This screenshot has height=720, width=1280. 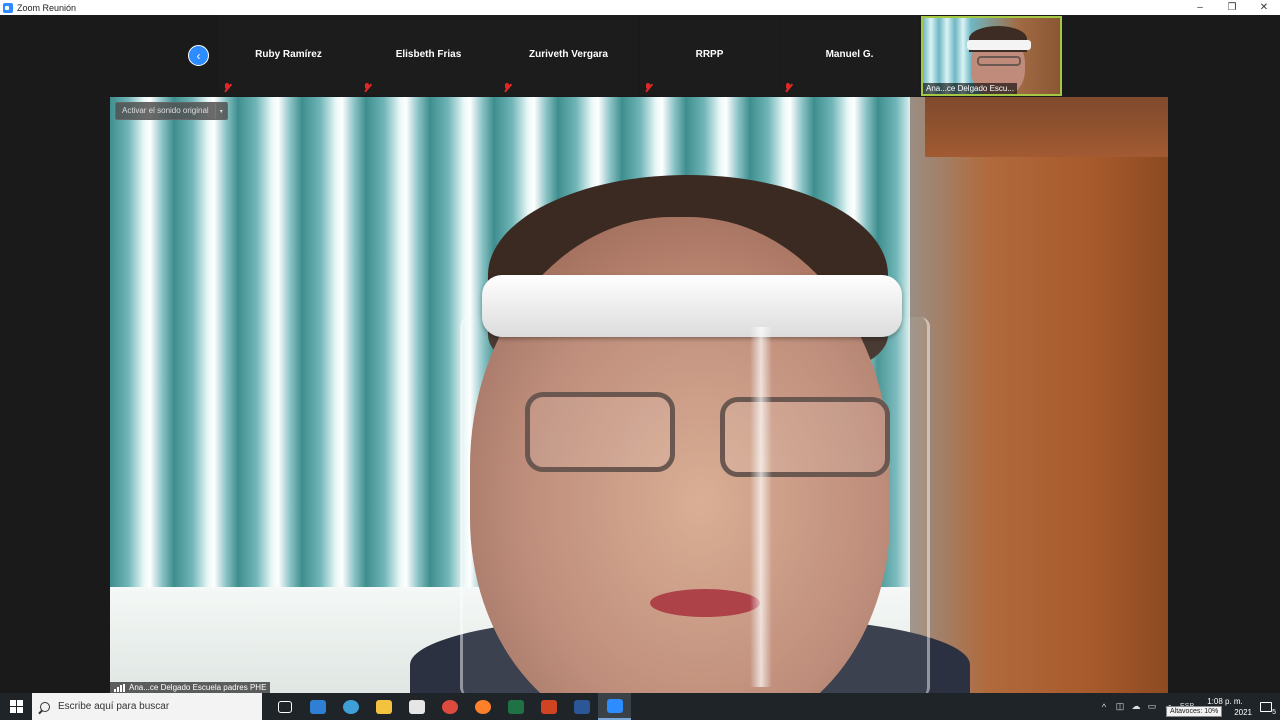 I want to click on action-center-button: 5, so click(x=1266, y=706).